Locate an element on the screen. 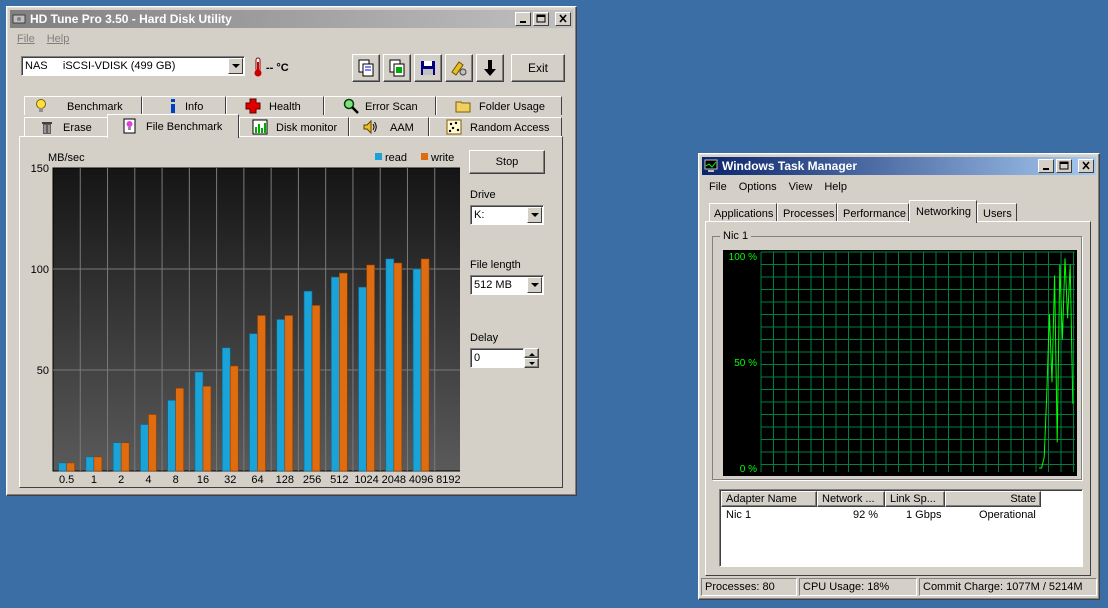  delay-increment-button is located at coordinates (531, 353).